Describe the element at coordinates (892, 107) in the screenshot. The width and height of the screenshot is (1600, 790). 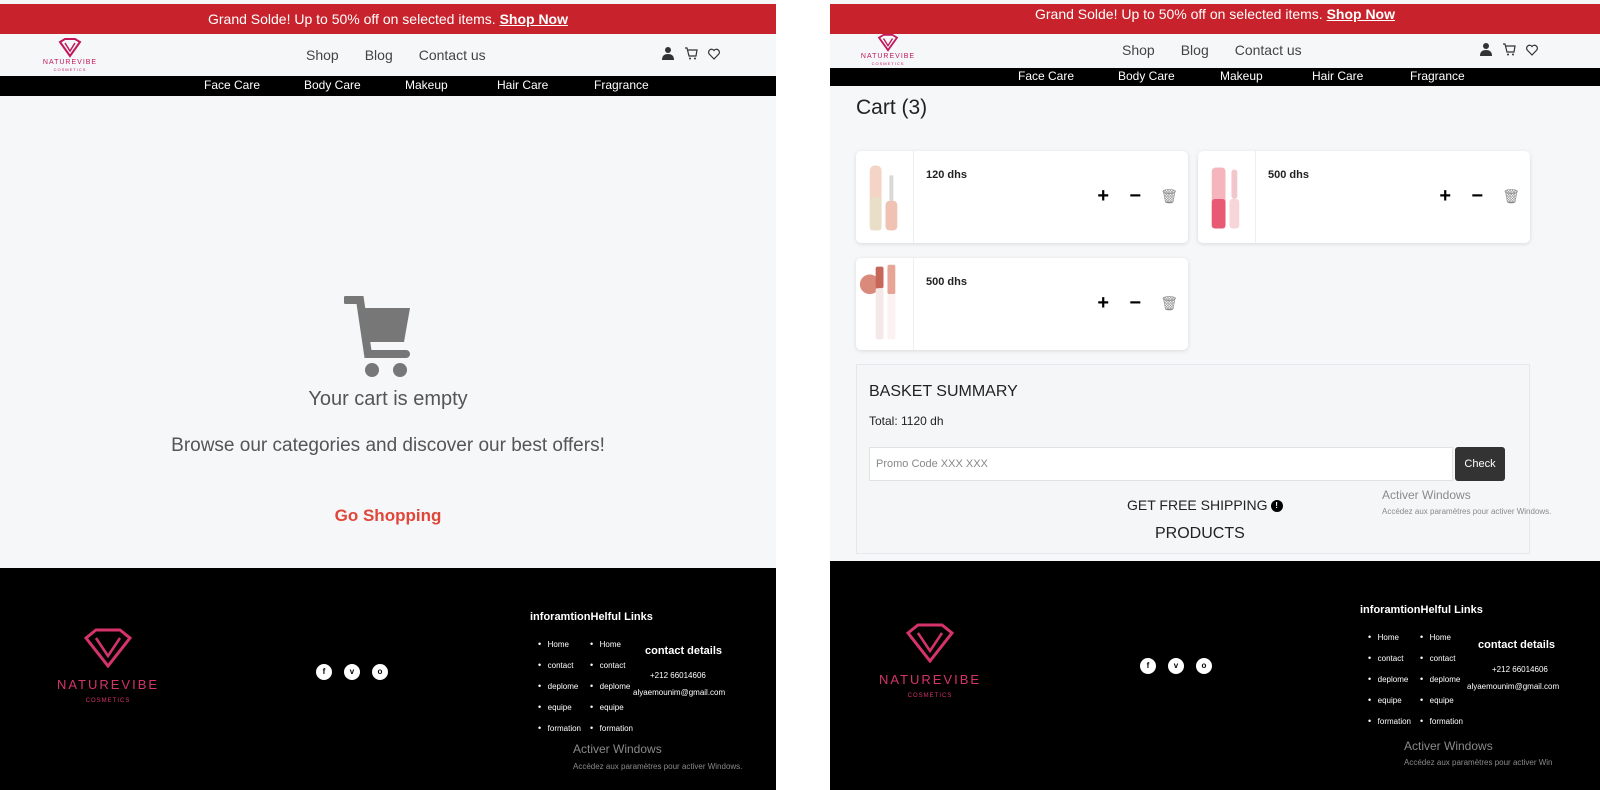
I see `cart-title: Cart (3)` at that location.